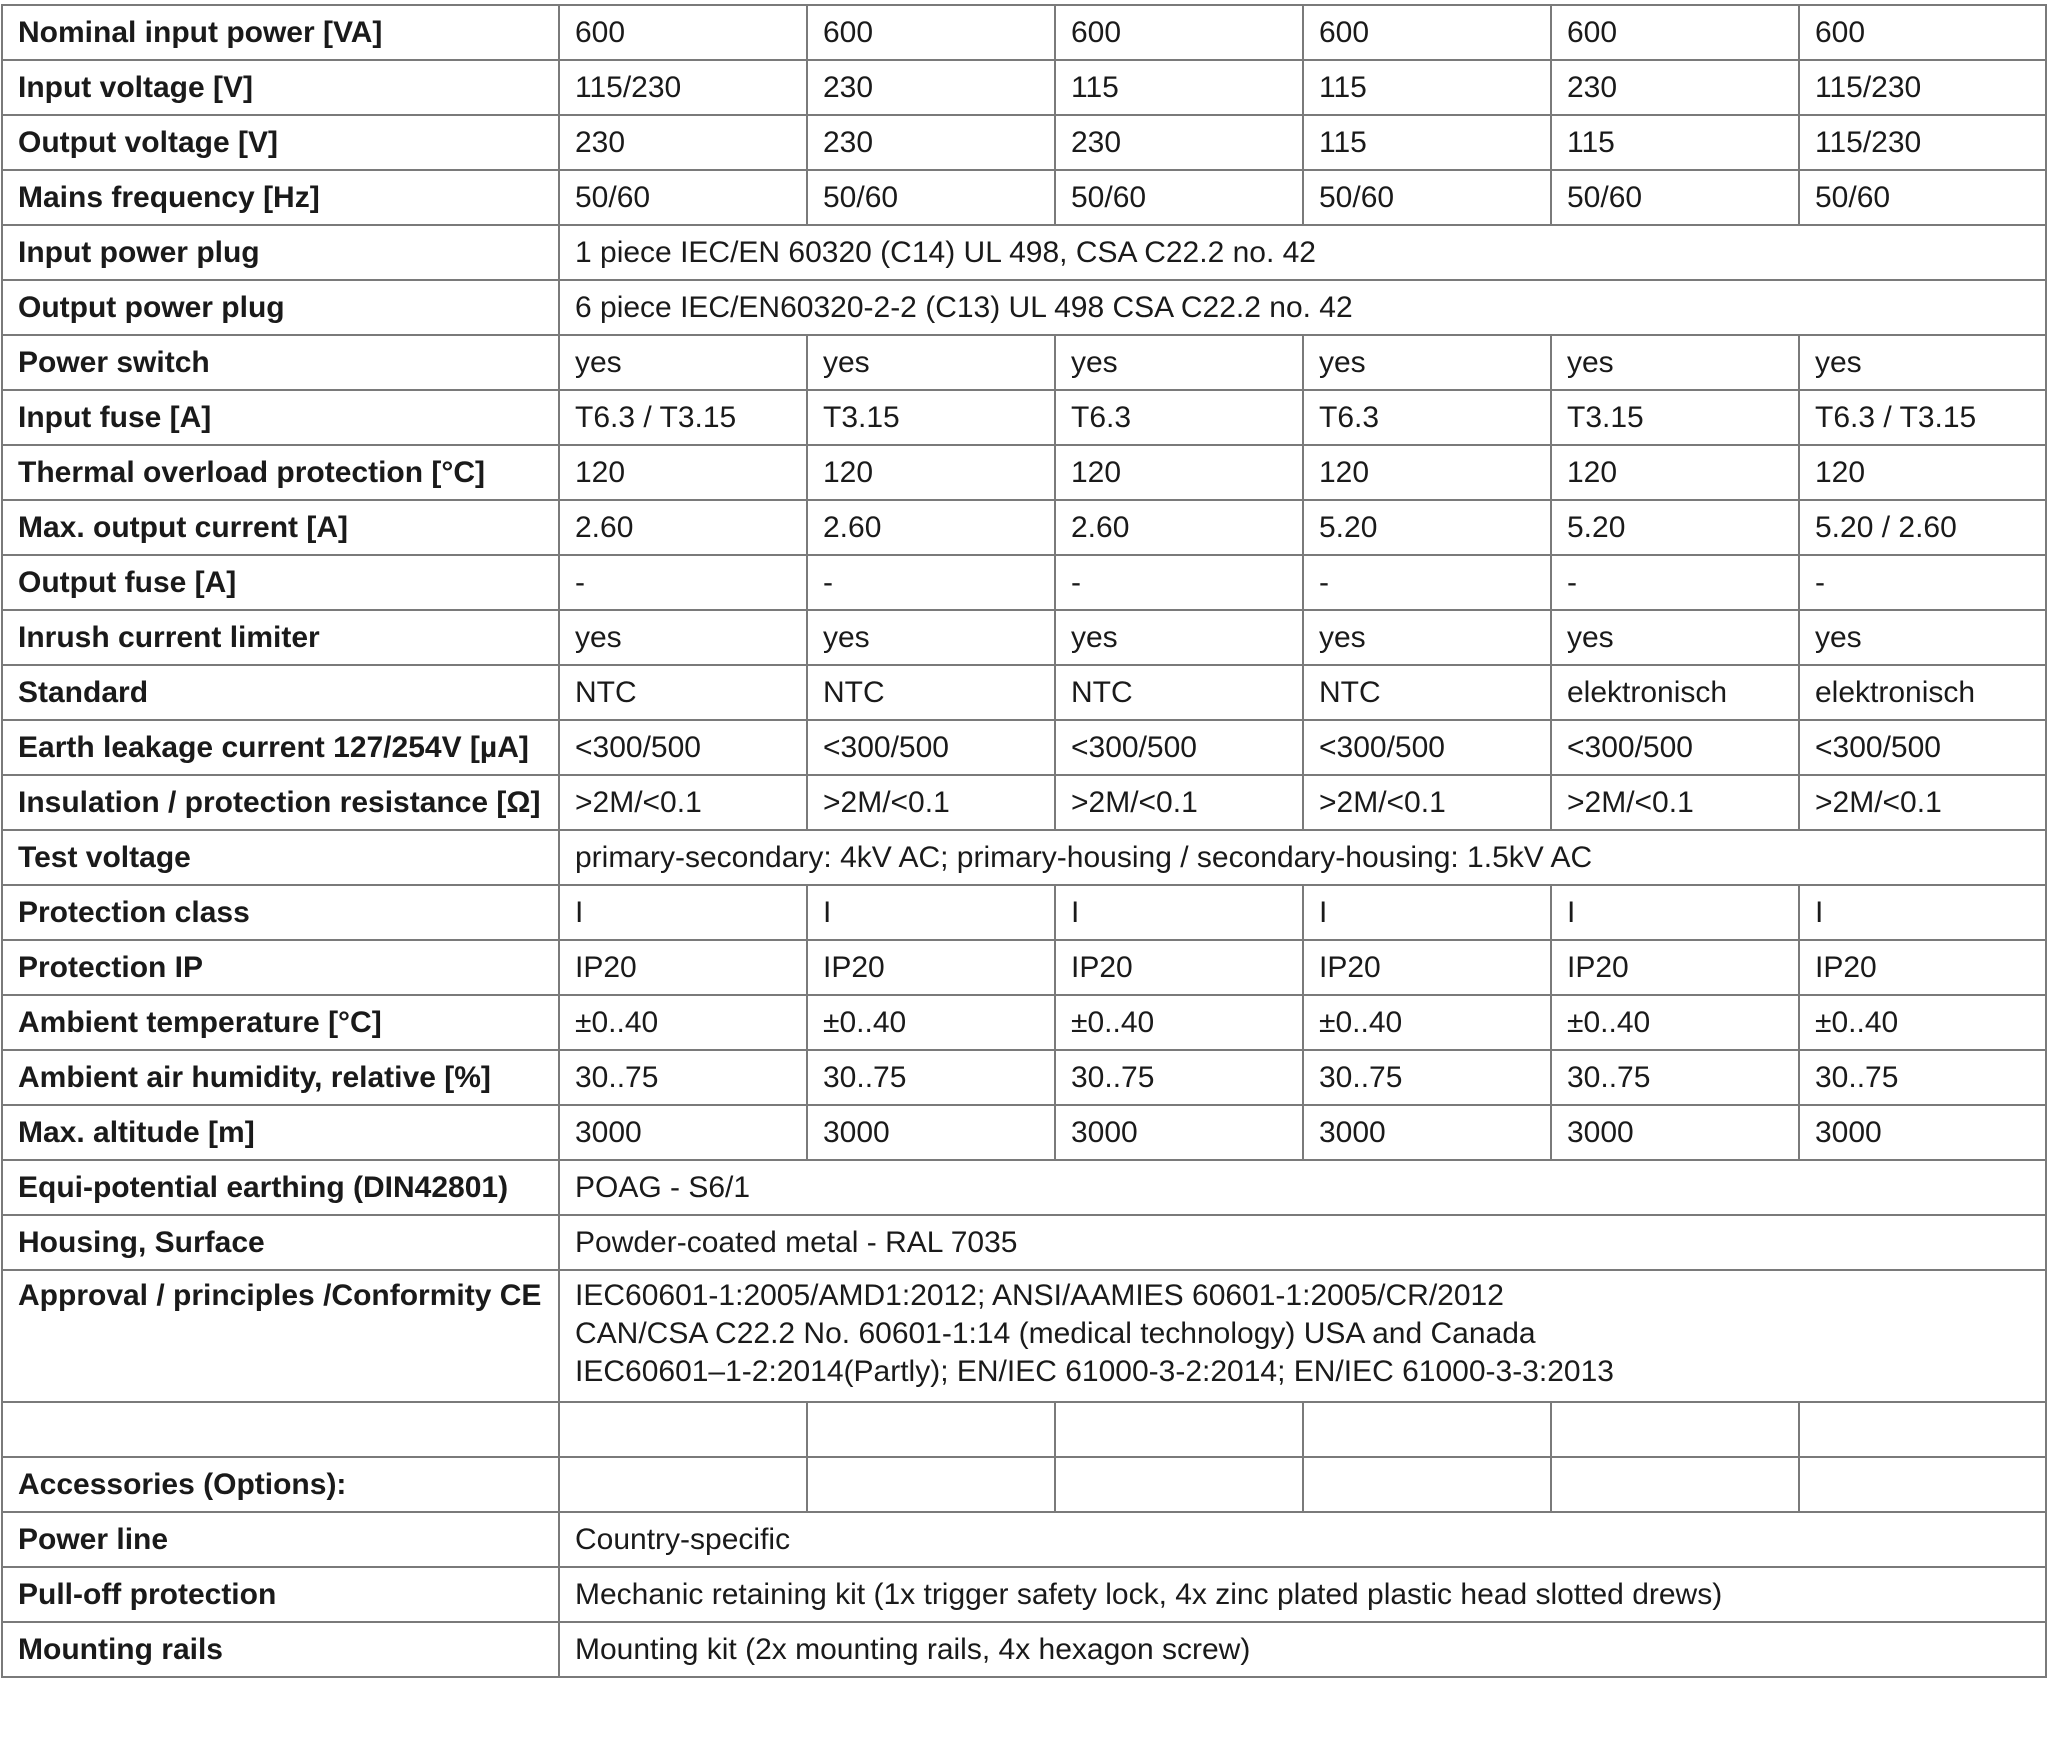  I want to click on row-label: Output voltage [V], so click(280, 142).